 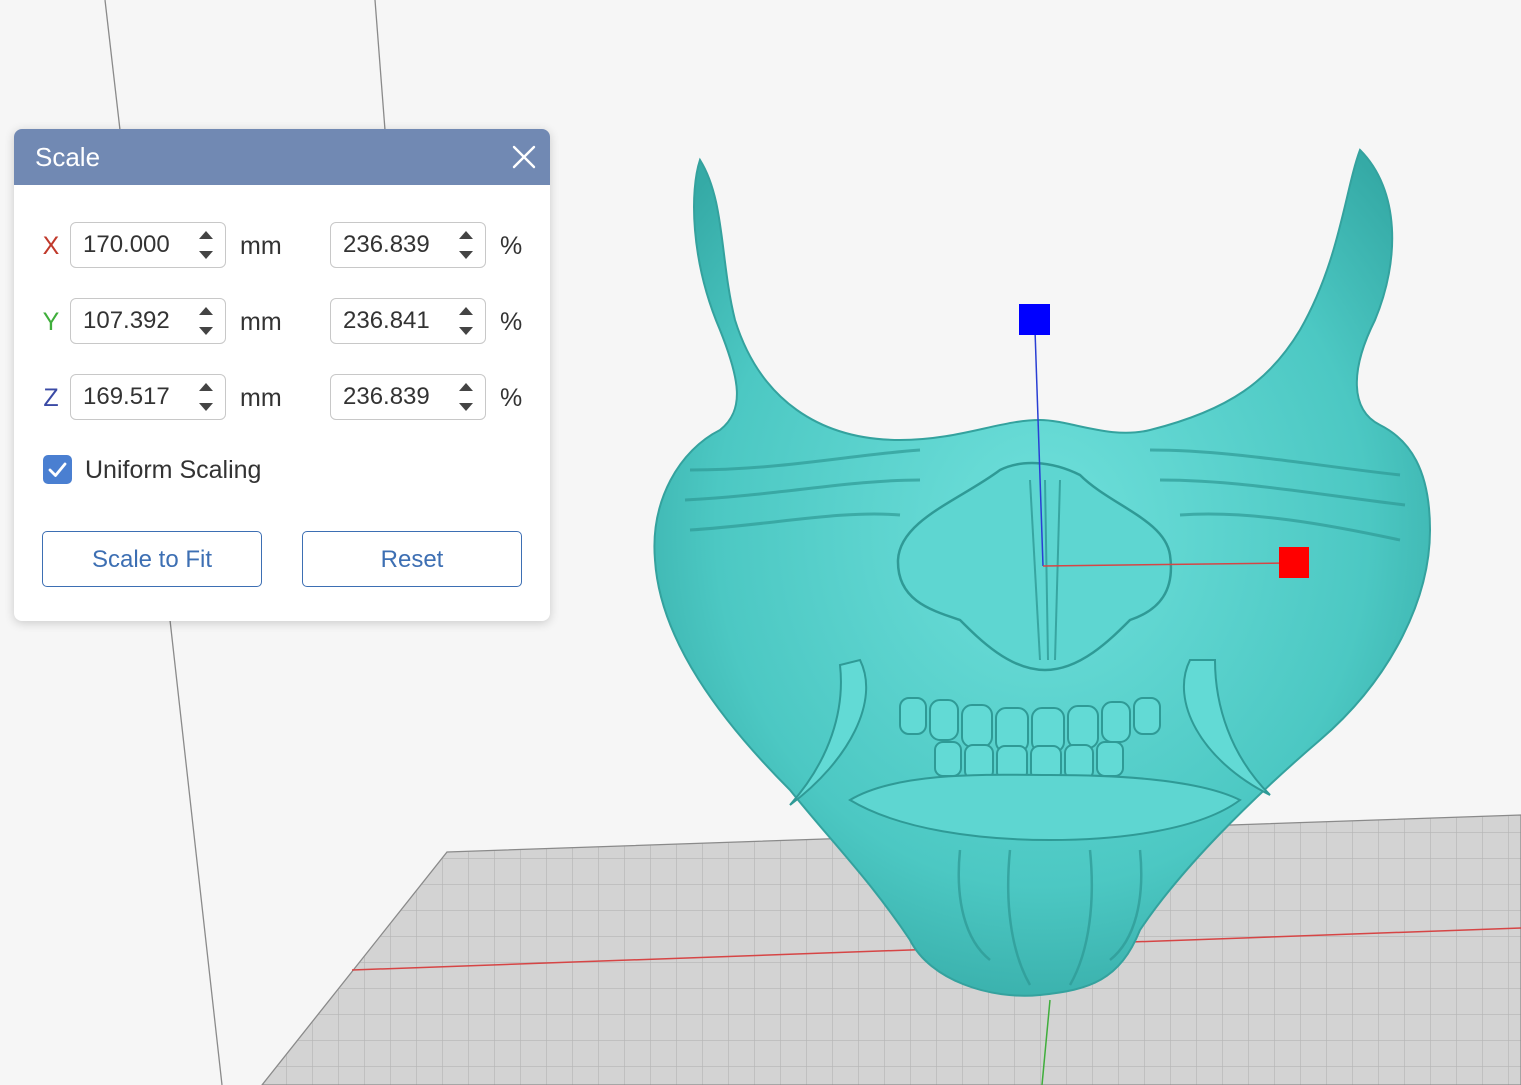 What do you see at coordinates (152, 559) in the screenshot?
I see `scale-to-fit-button: Scale to Fit` at bounding box center [152, 559].